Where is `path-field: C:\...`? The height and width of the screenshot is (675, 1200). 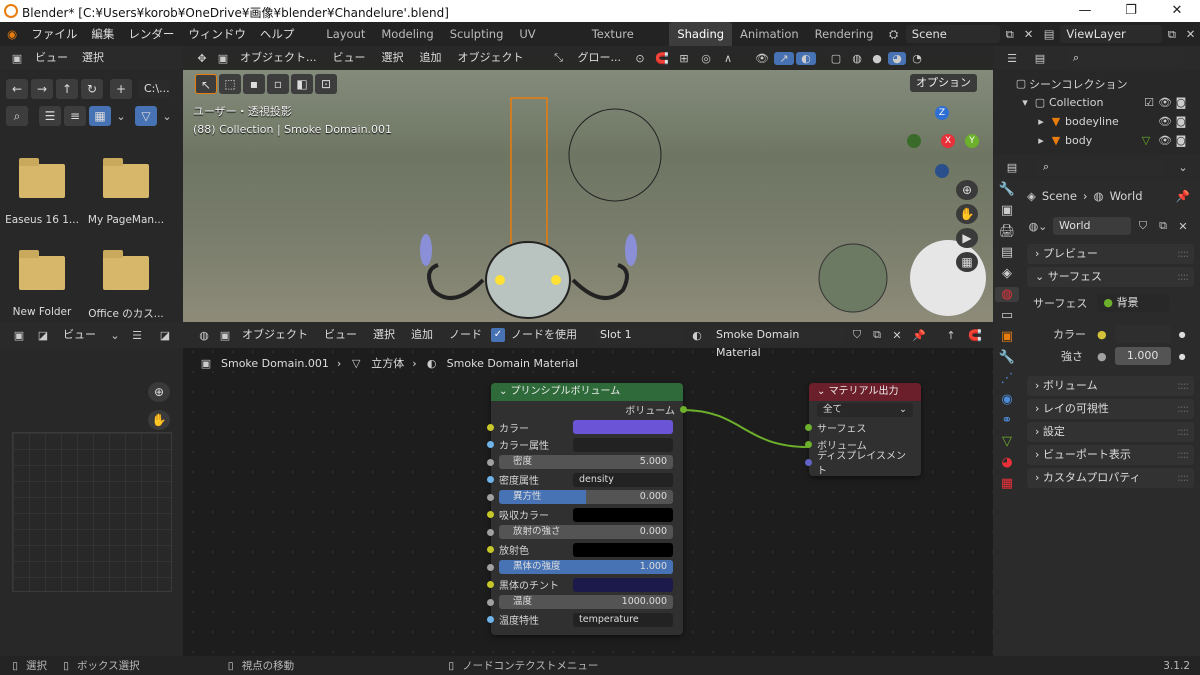
path-field: C:\... is located at coordinates (154, 89).